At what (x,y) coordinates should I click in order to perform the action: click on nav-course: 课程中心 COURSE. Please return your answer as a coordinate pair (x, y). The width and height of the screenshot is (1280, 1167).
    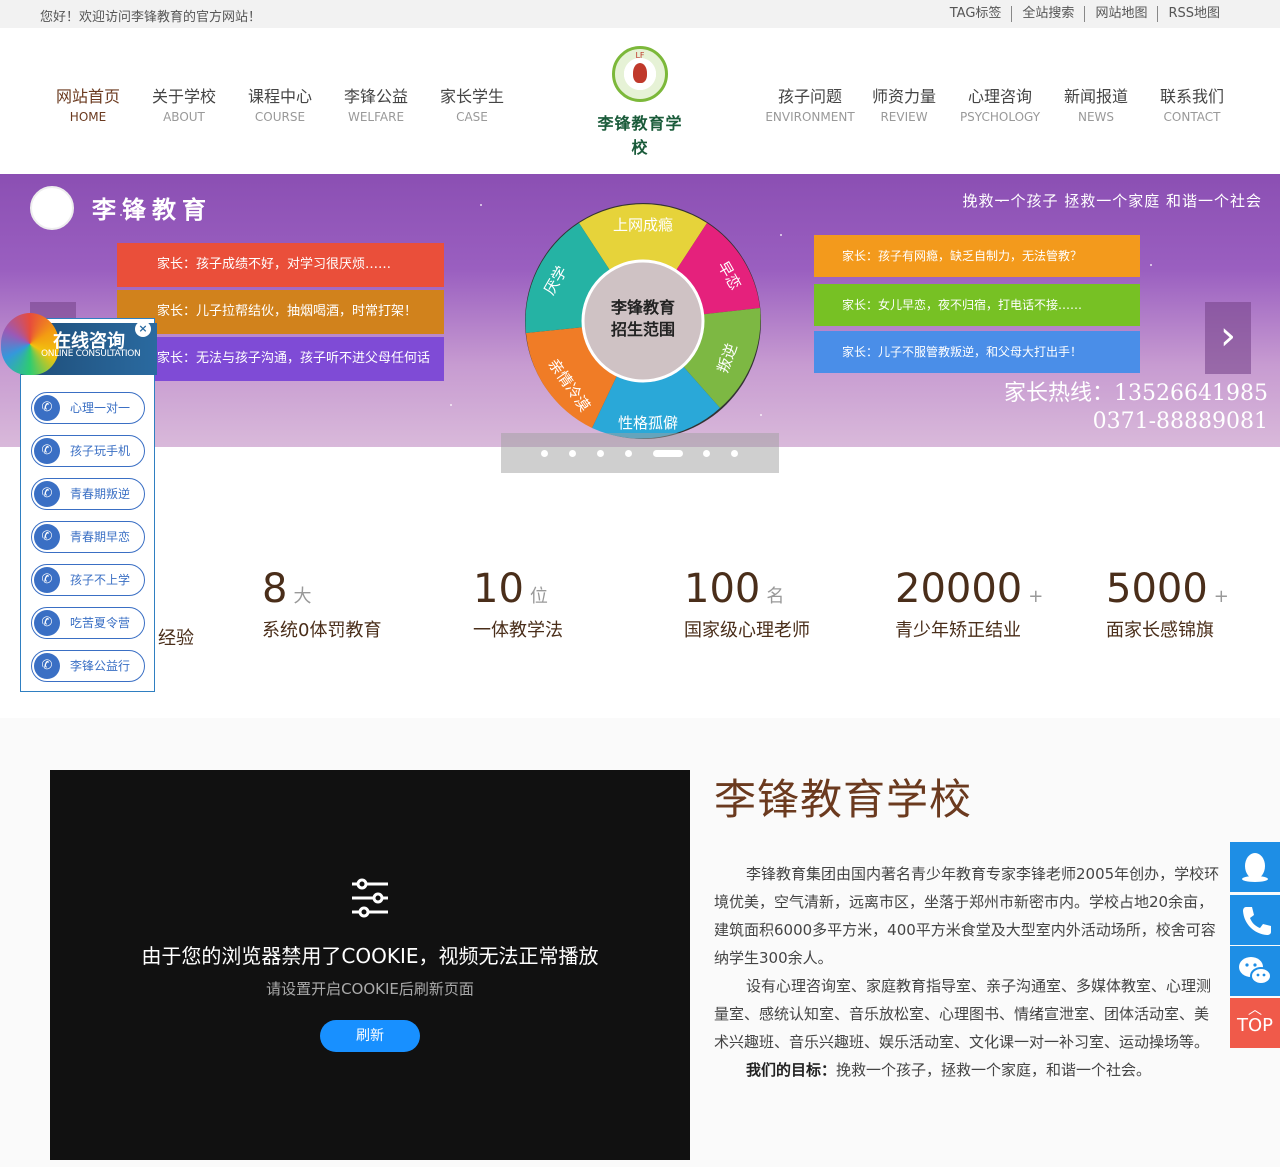
    Looking at the image, I should click on (280, 103).